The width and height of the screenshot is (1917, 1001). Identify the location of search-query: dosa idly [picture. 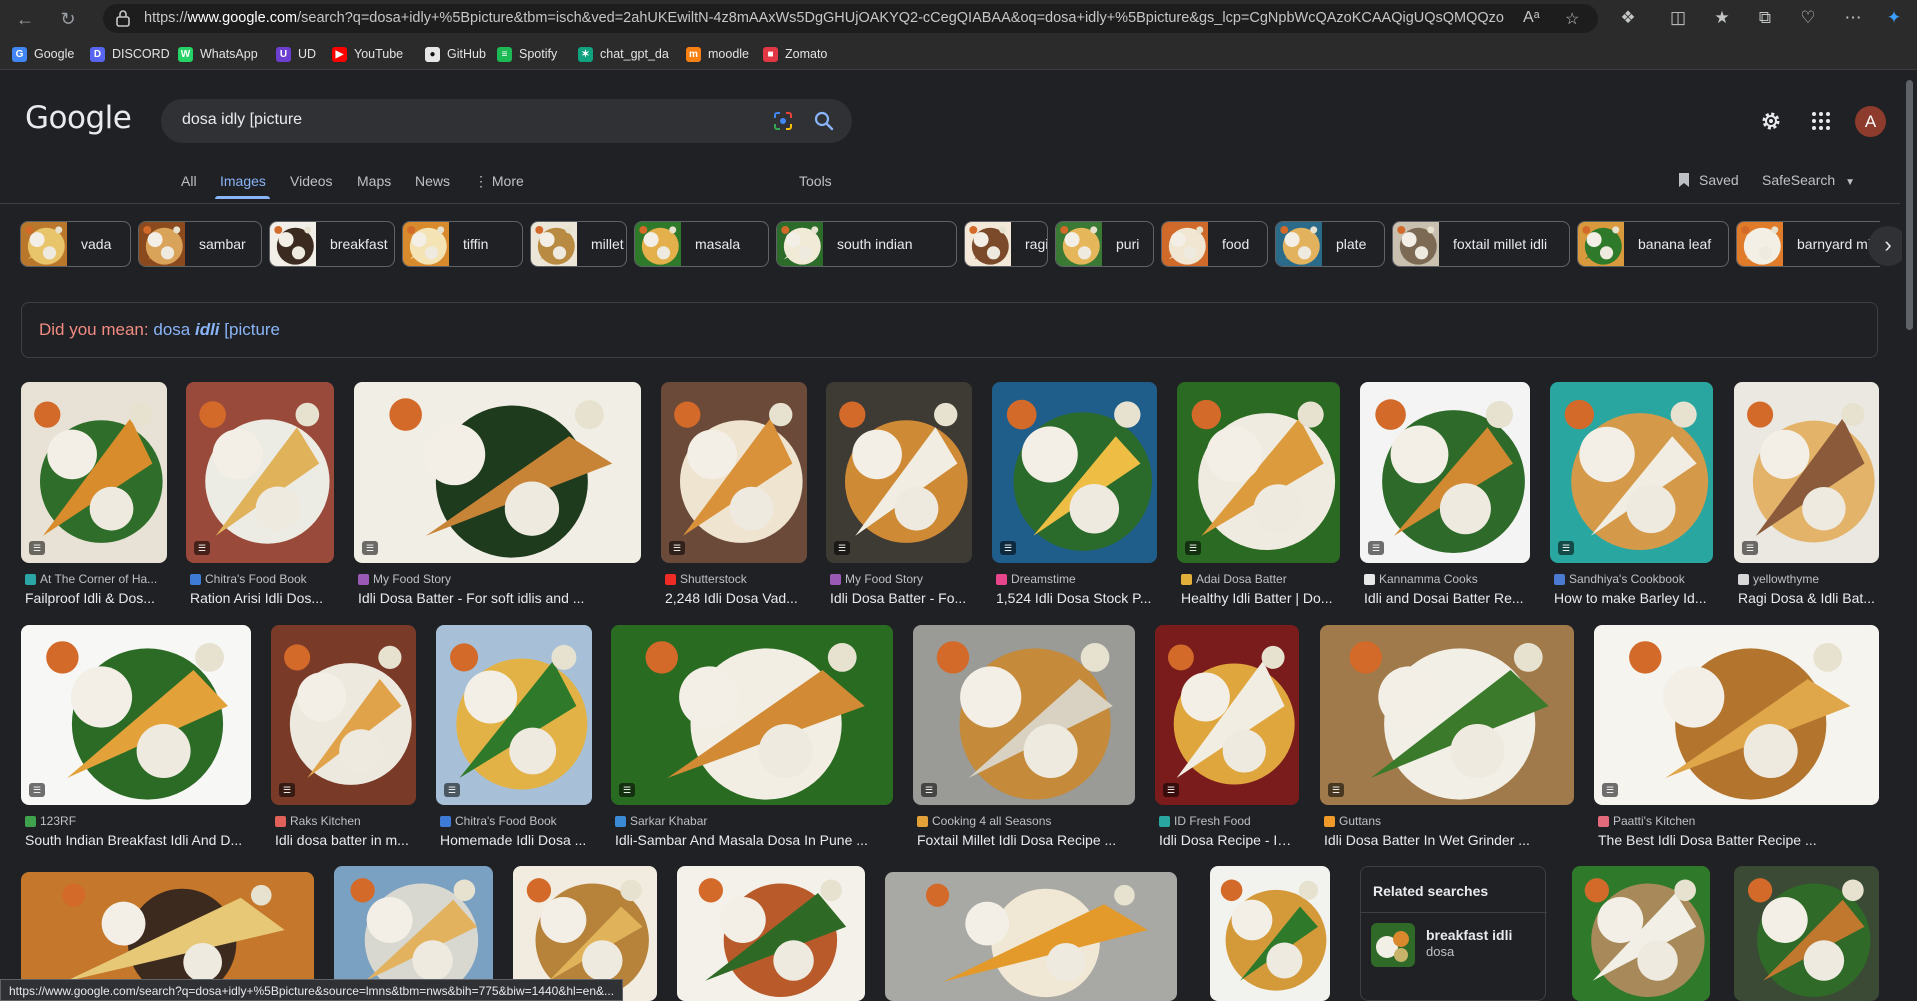
(242, 120).